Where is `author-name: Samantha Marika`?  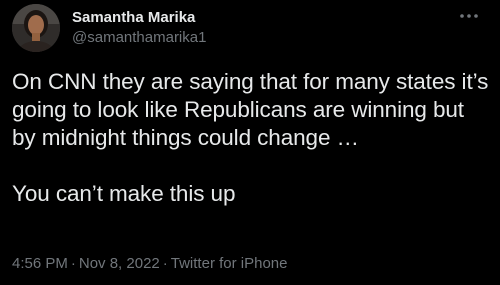 author-name: Samantha Marika is located at coordinates (133, 17).